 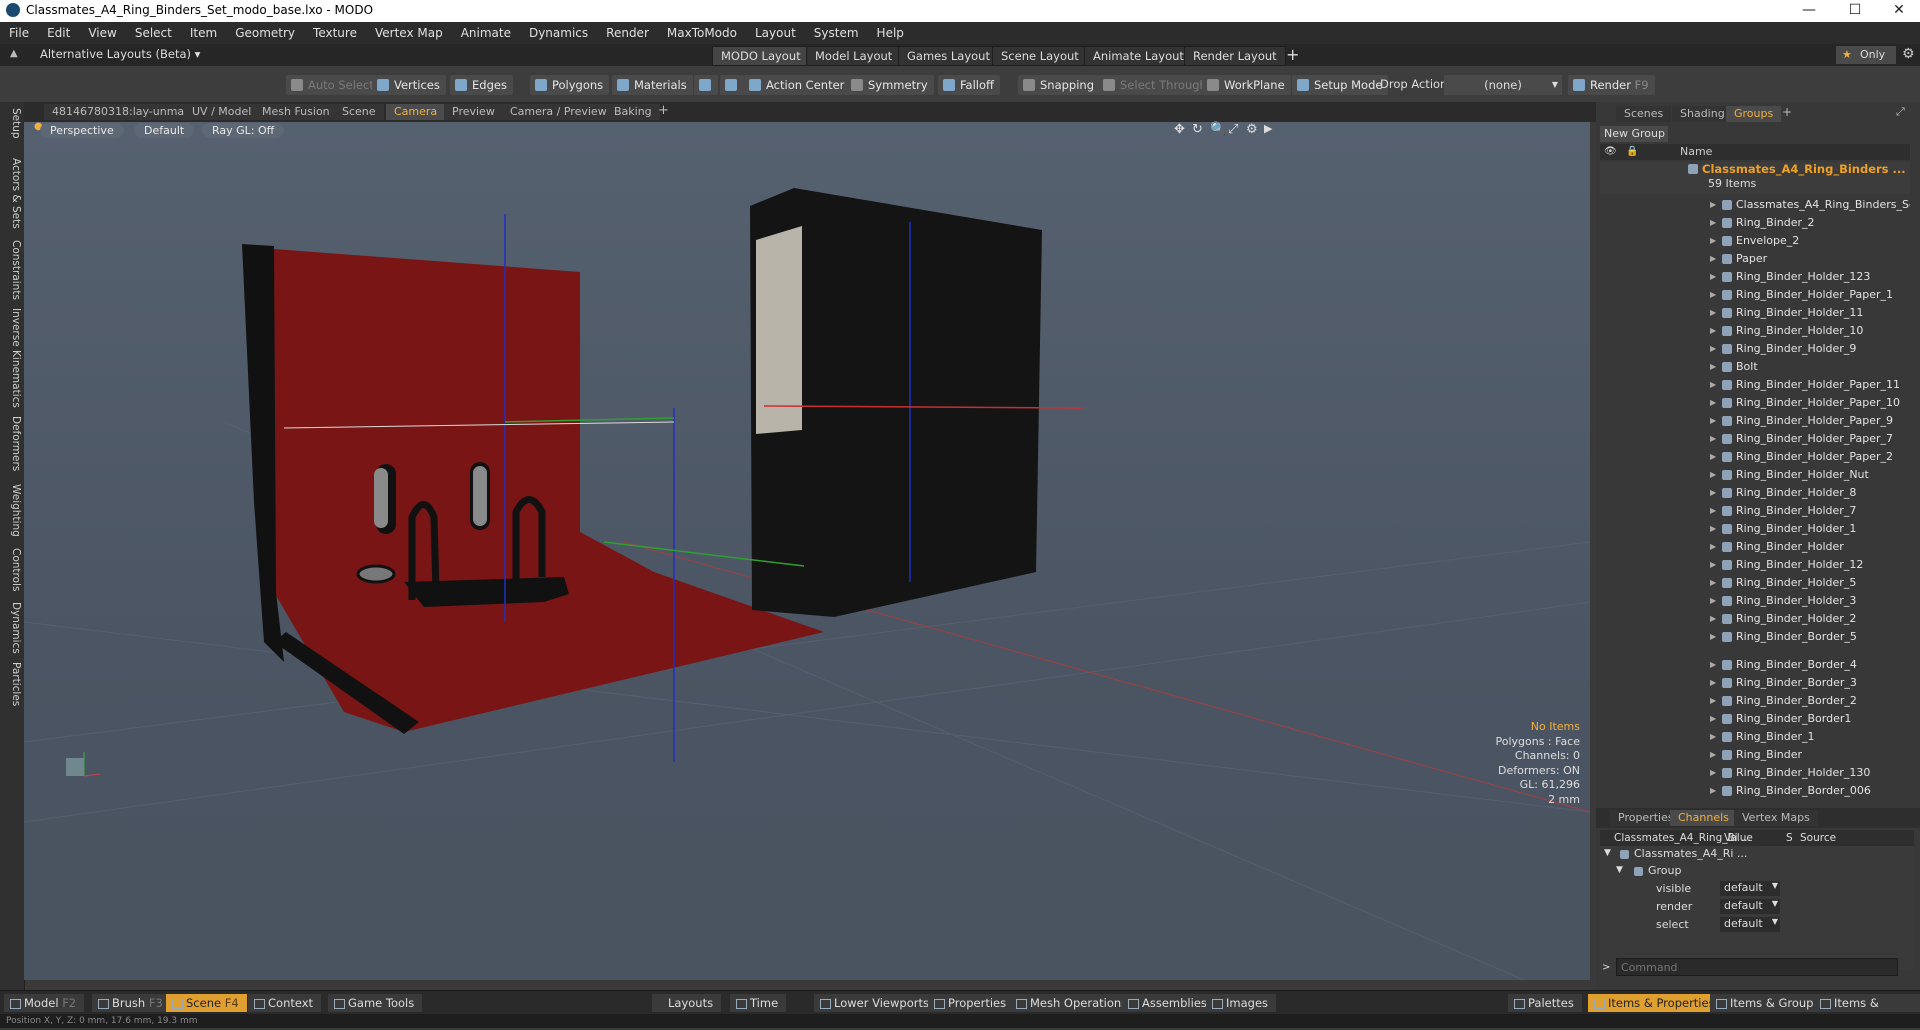 I want to click on auto-select-button: Auto Select, so click(x=333, y=85).